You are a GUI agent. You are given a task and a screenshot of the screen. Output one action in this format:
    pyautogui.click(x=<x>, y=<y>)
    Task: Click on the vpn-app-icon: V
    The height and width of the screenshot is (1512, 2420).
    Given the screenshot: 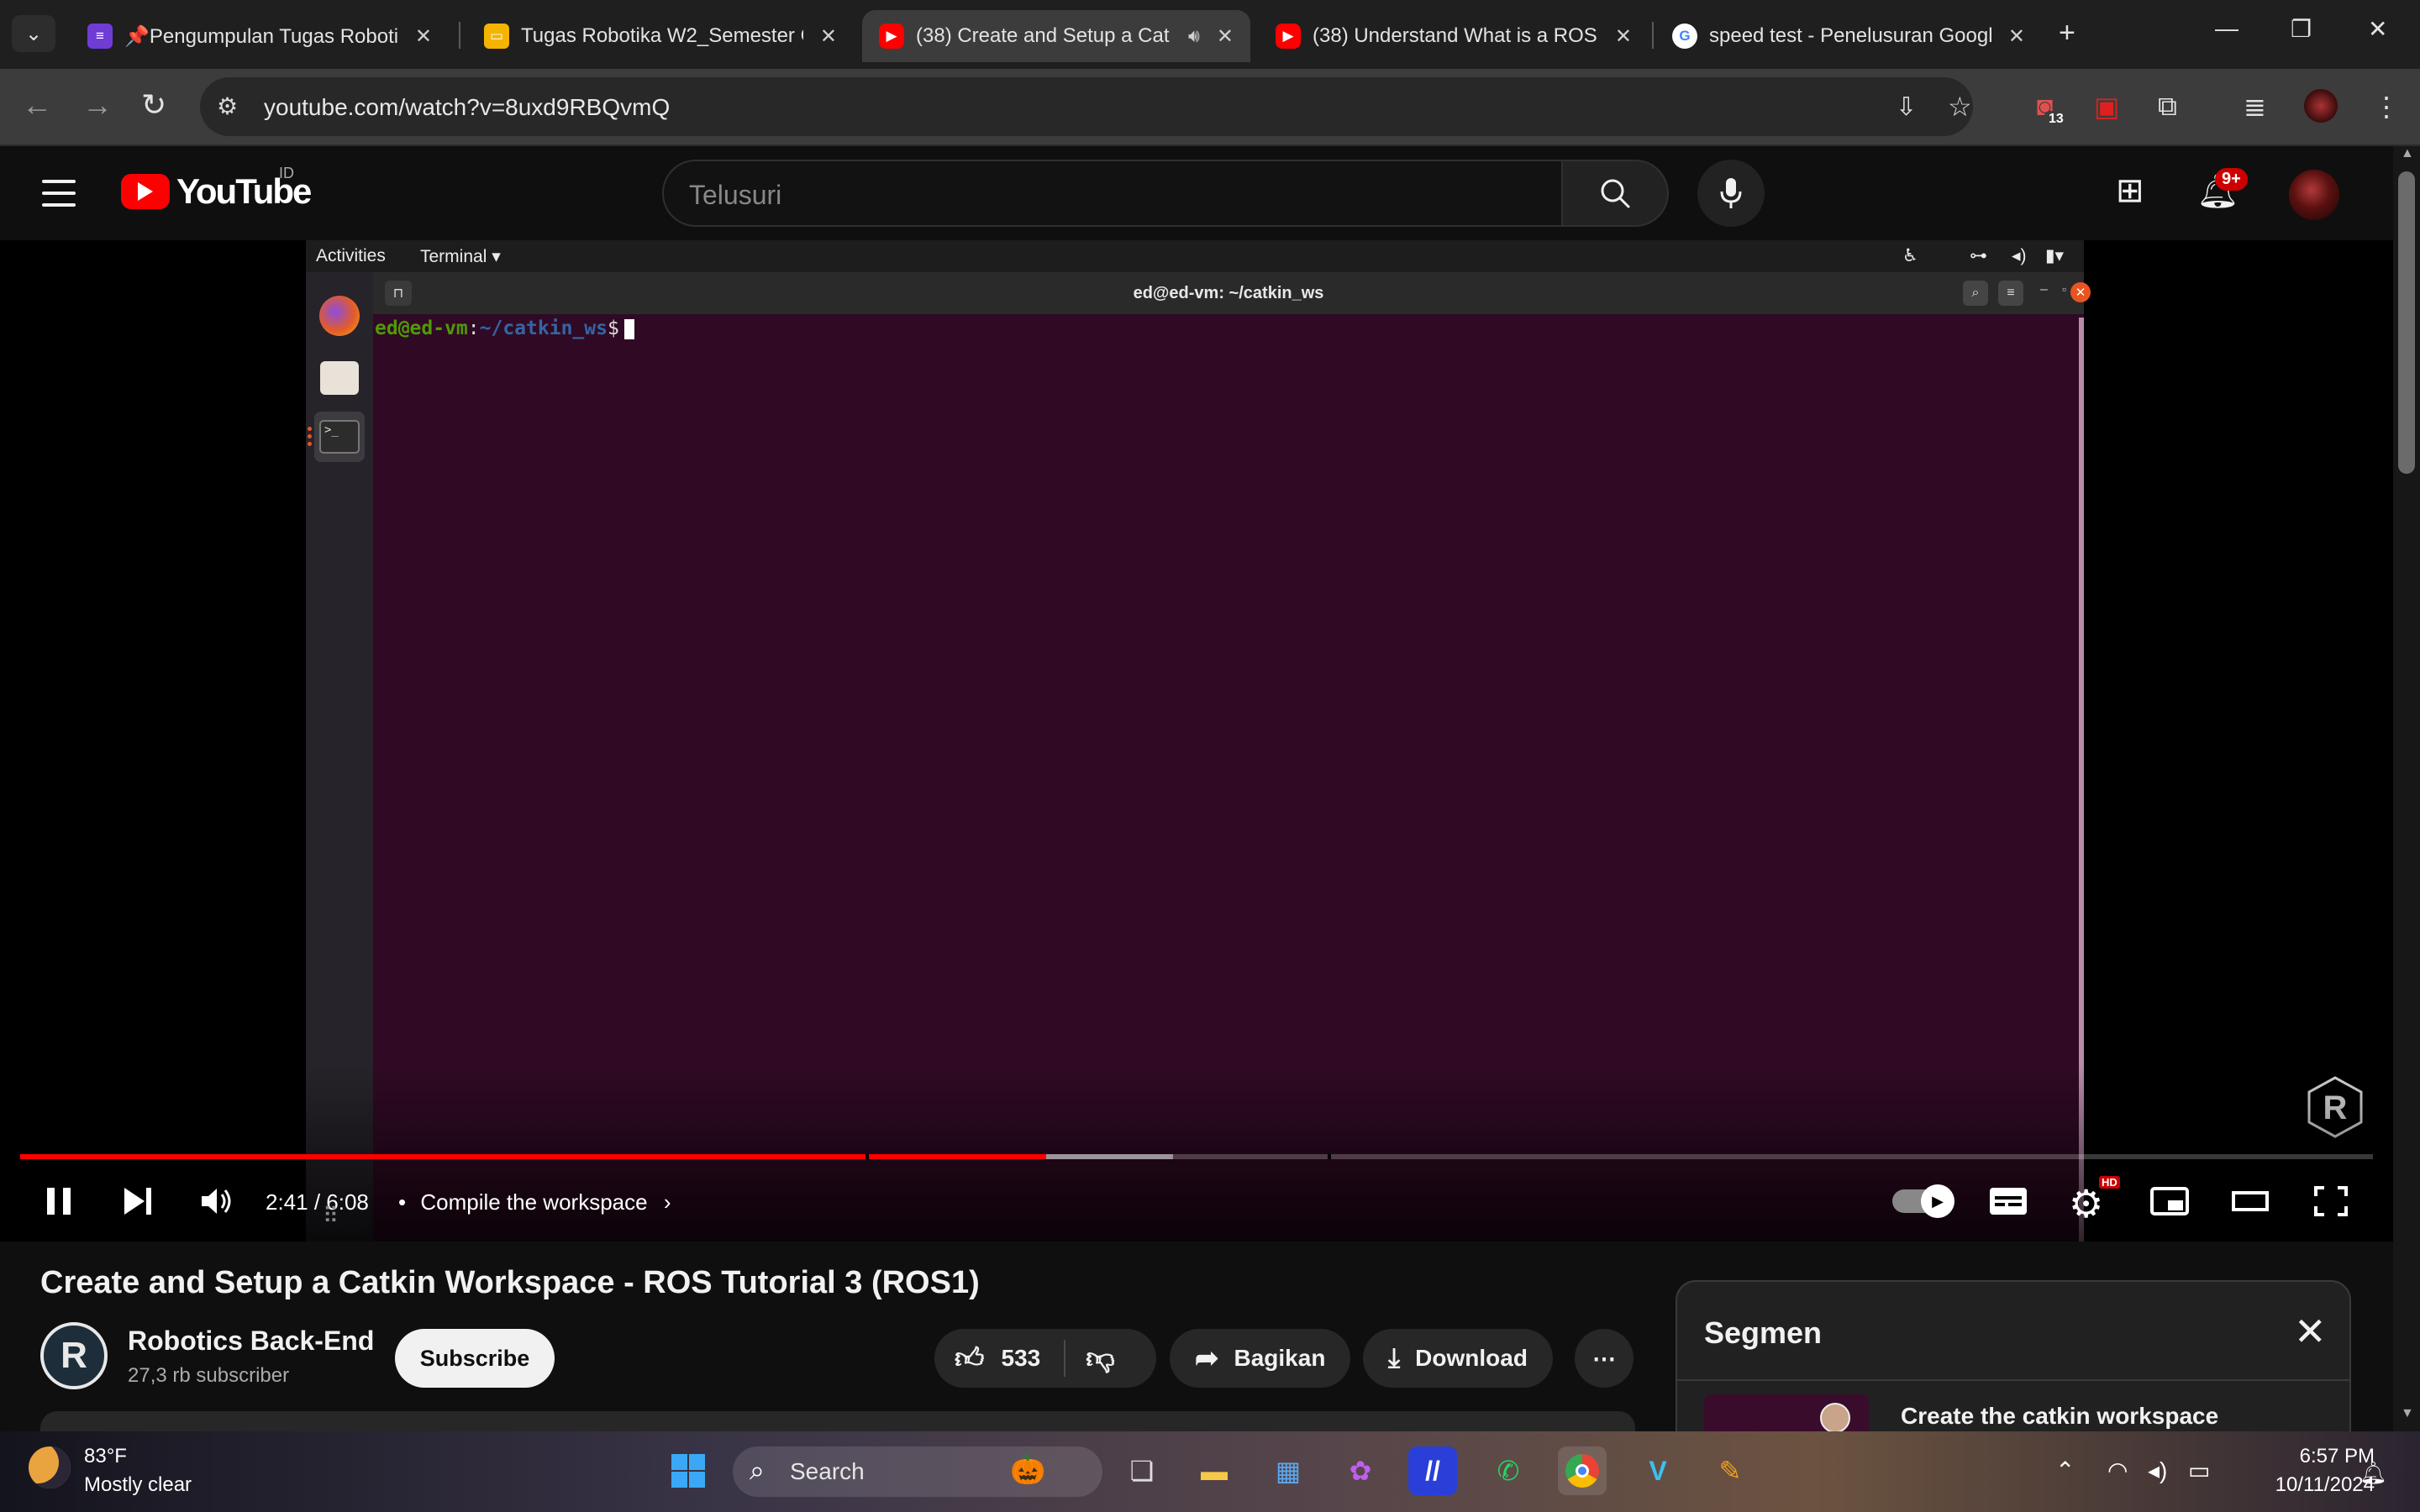 What is the action you would take?
    pyautogui.click(x=1658, y=1470)
    